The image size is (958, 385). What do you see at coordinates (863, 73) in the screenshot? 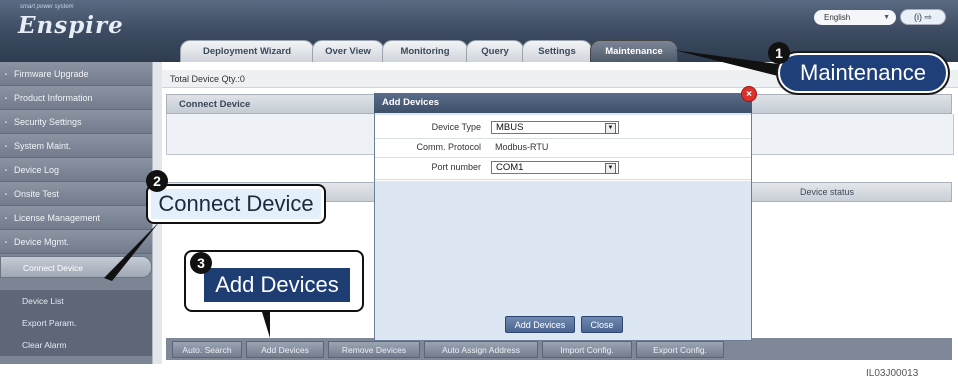
I see `callout-maintenance: Maintenance` at bounding box center [863, 73].